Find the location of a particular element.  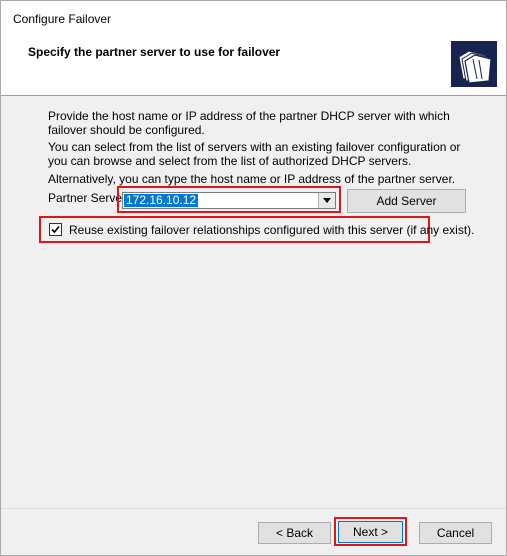

title-bar: Configure Failover is located at coordinates (253, 16).